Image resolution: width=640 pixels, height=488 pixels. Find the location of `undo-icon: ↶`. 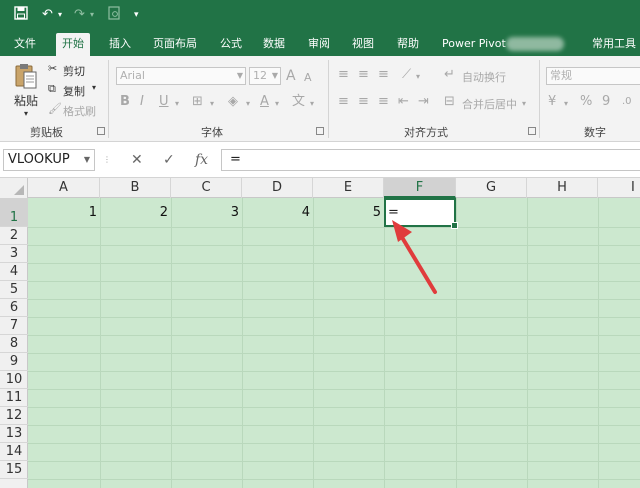

undo-icon: ↶ is located at coordinates (47, 15).